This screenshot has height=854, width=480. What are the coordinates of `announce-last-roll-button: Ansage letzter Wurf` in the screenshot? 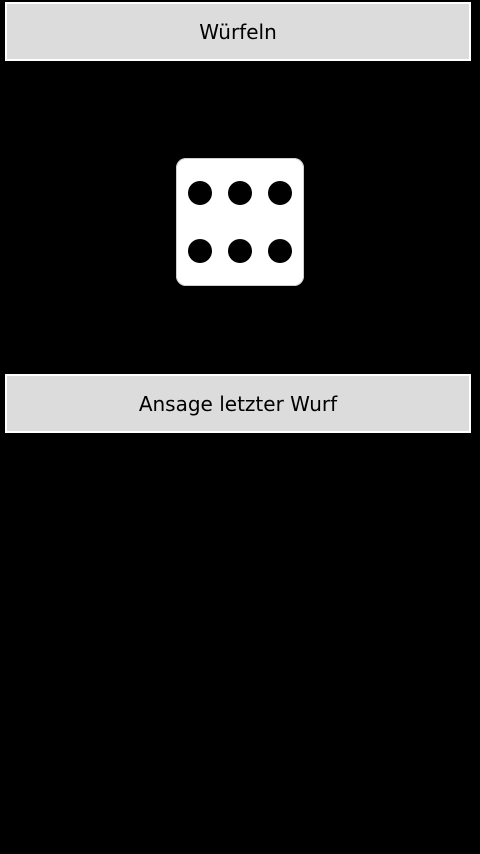 It's located at (238, 403).